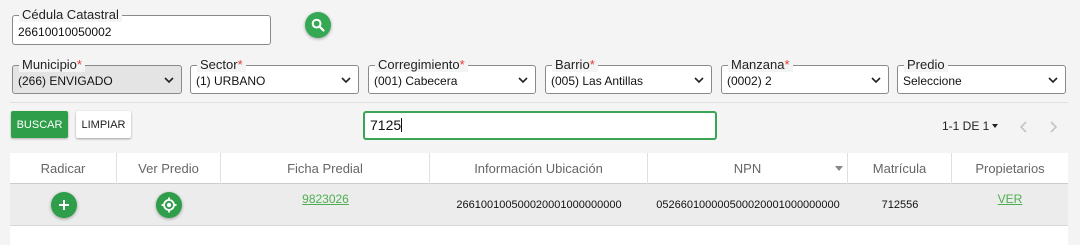  I want to click on cedula-catastral-label: Cédula Catastral, so click(70, 15).